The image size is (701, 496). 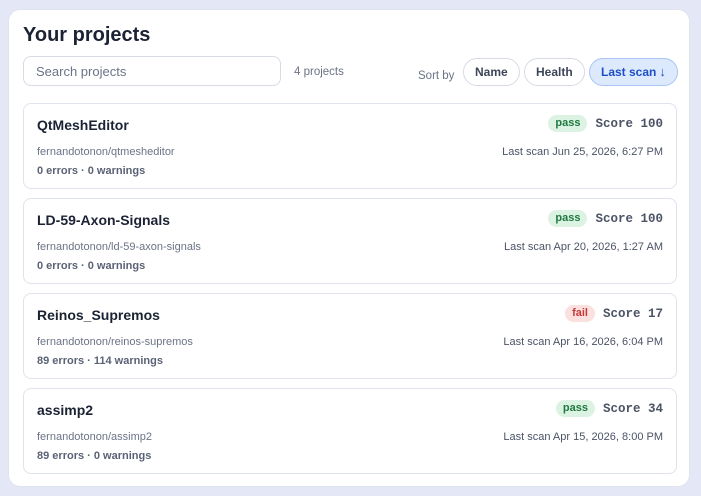 I want to click on sort-name-label: Name, so click(x=491, y=72).